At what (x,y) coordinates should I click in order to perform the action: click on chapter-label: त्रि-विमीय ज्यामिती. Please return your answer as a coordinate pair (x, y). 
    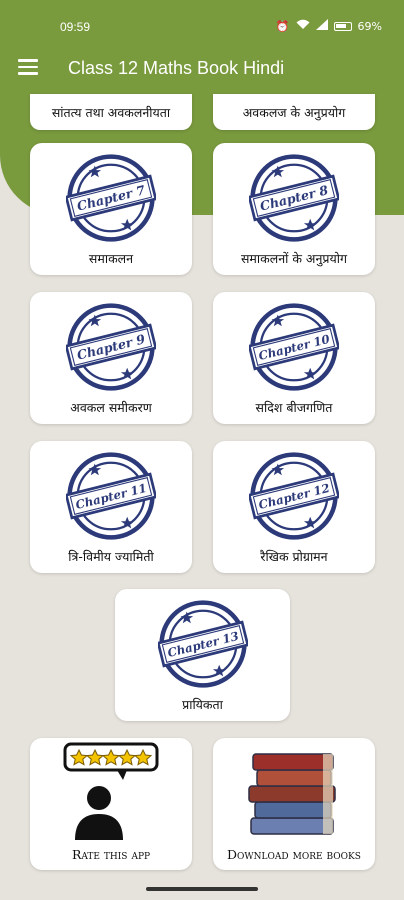
    Looking at the image, I should click on (111, 556).